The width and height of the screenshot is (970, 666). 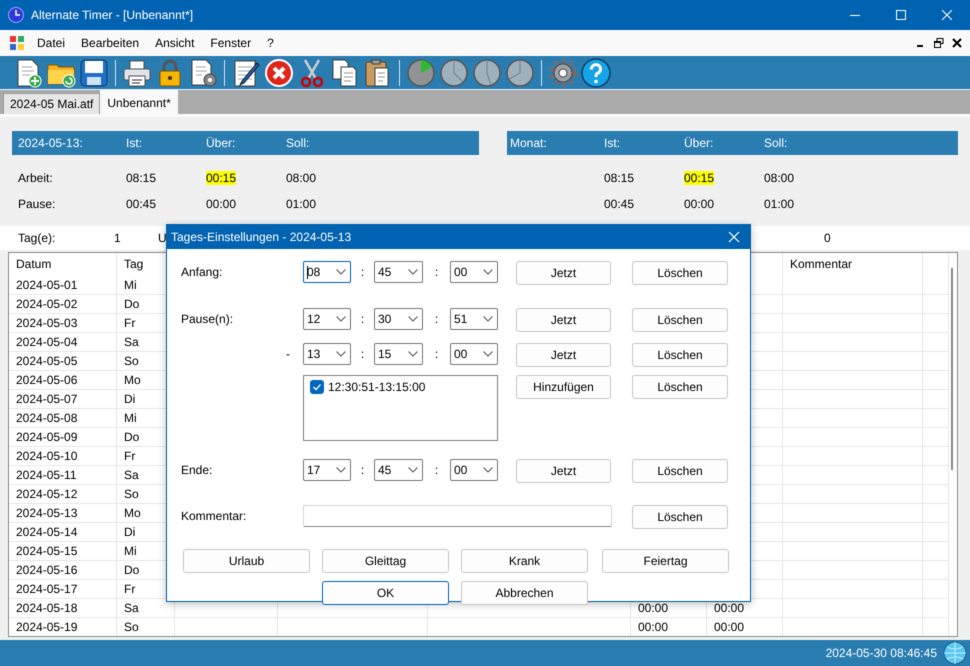 What do you see at coordinates (47, 532) in the screenshot?
I see `table-cell: 2024-05-14` at bounding box center [47, 532].